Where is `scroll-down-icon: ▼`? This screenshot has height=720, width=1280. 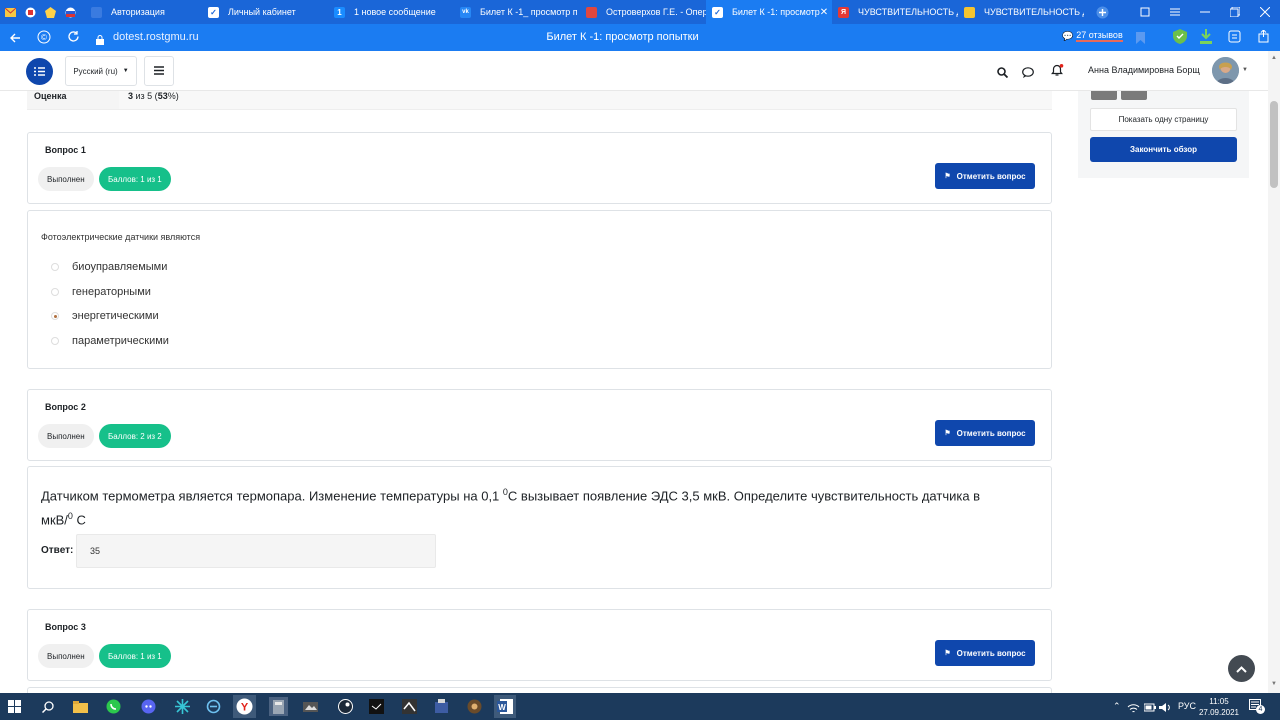 scroll-down-icon: ▼ is located at coordinates (1274, 684).